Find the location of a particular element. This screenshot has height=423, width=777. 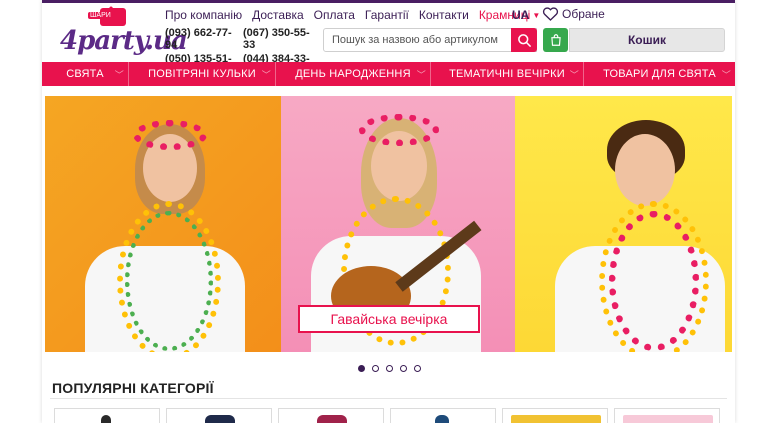

search-button is located at coordinates (524, 40).